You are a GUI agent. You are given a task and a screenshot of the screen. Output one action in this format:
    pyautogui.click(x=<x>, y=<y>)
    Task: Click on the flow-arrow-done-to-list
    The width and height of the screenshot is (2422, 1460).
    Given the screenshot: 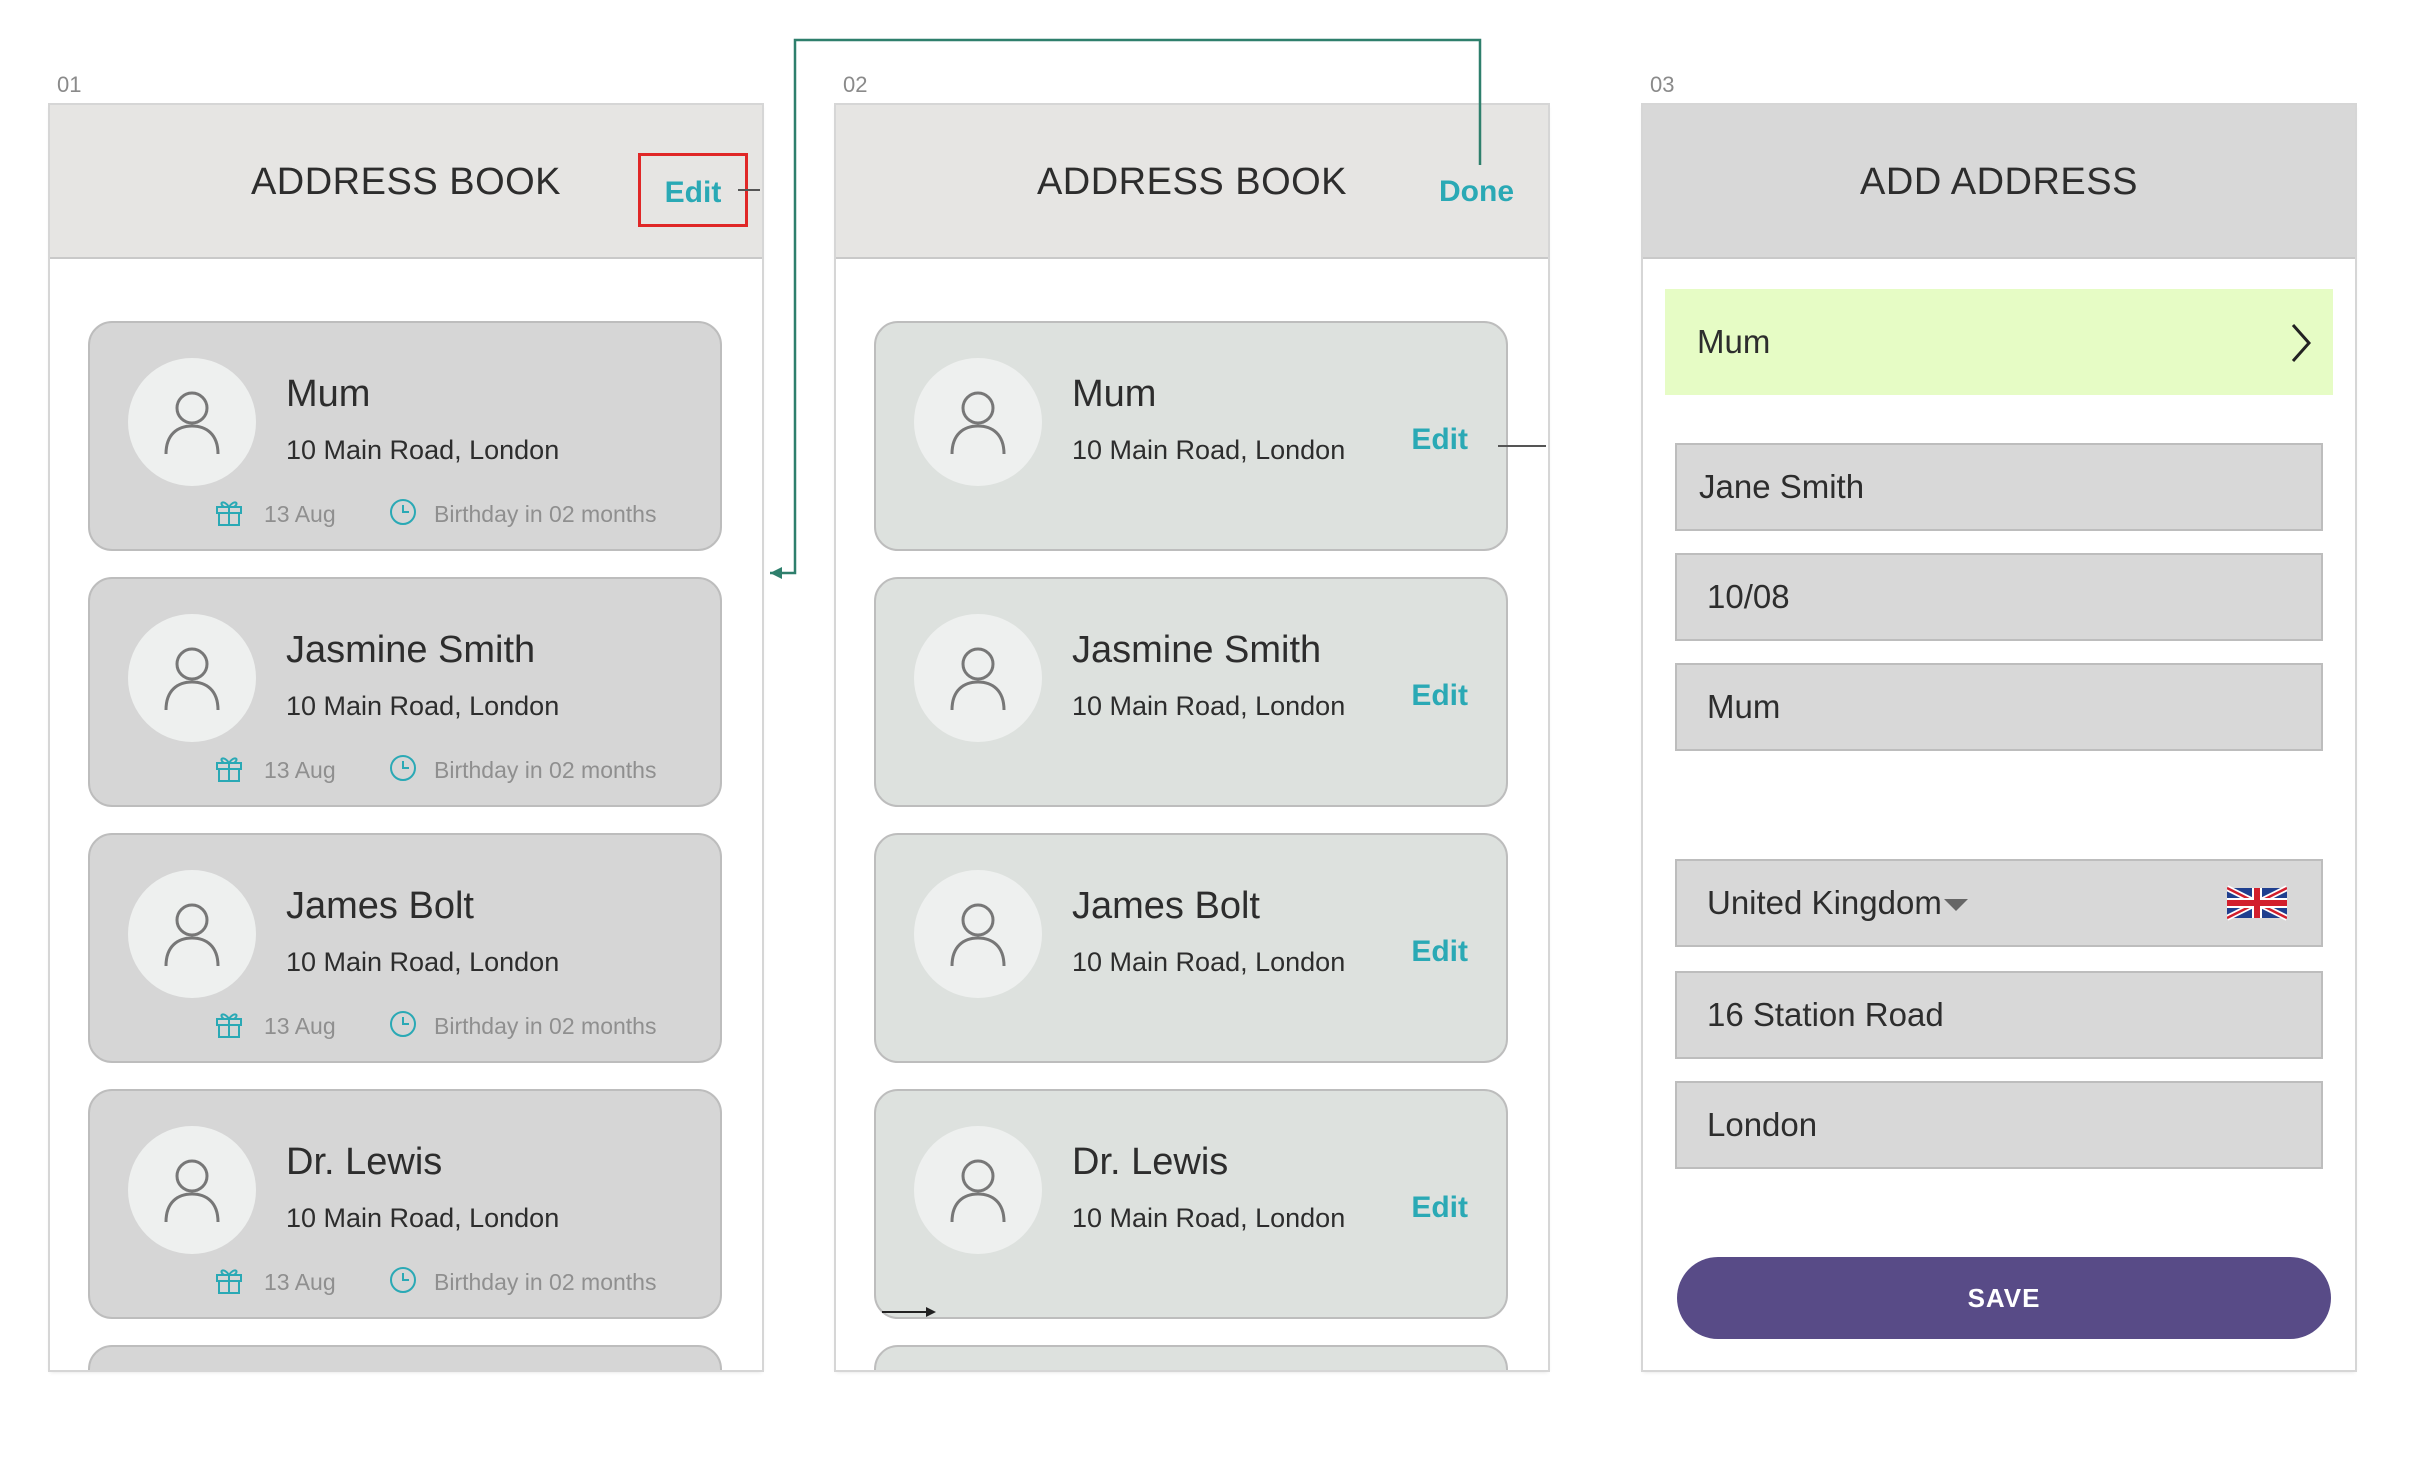 What is the action you would take?
    pyautogui.click(x=1126, y=306)
    